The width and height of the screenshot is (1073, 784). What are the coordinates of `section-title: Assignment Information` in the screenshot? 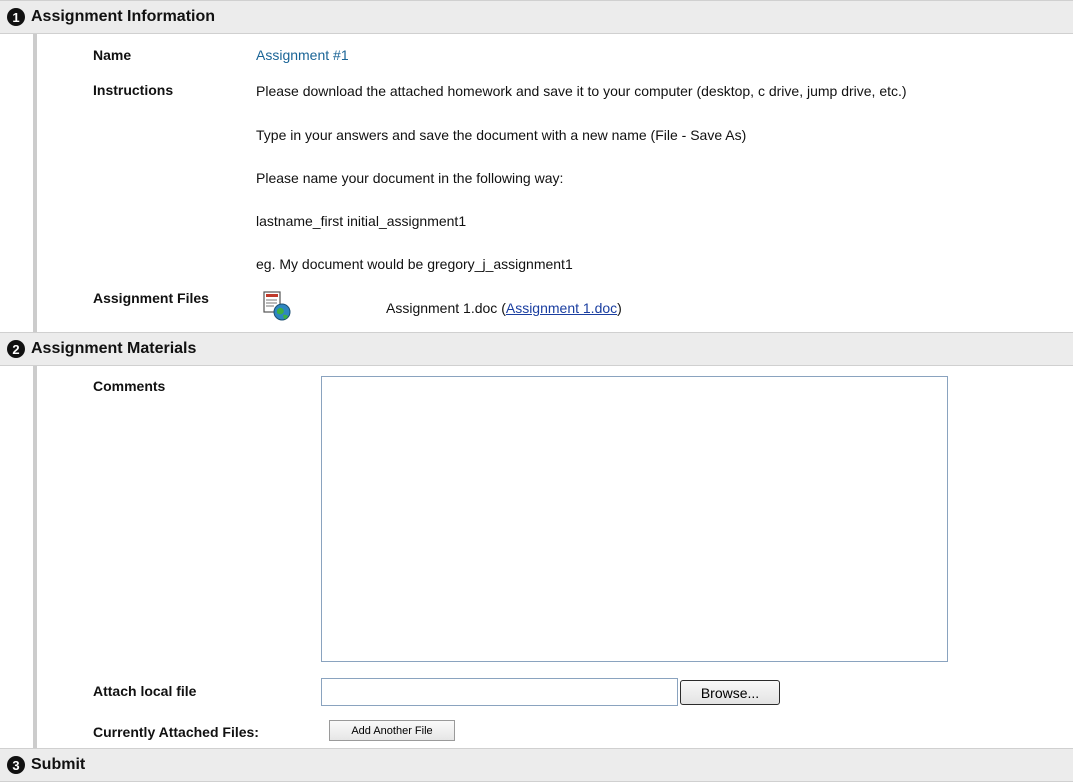 It's located at (123, 16).